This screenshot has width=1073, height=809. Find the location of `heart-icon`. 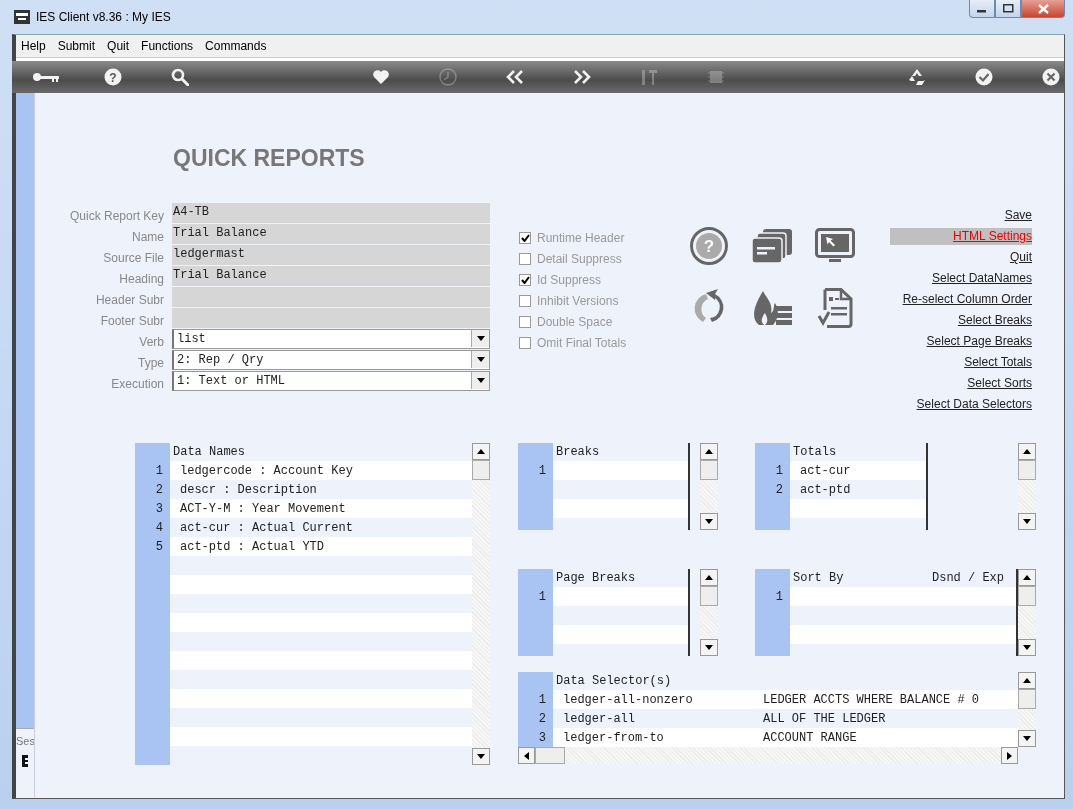

heart-icon is located at coordinates (380, 77).